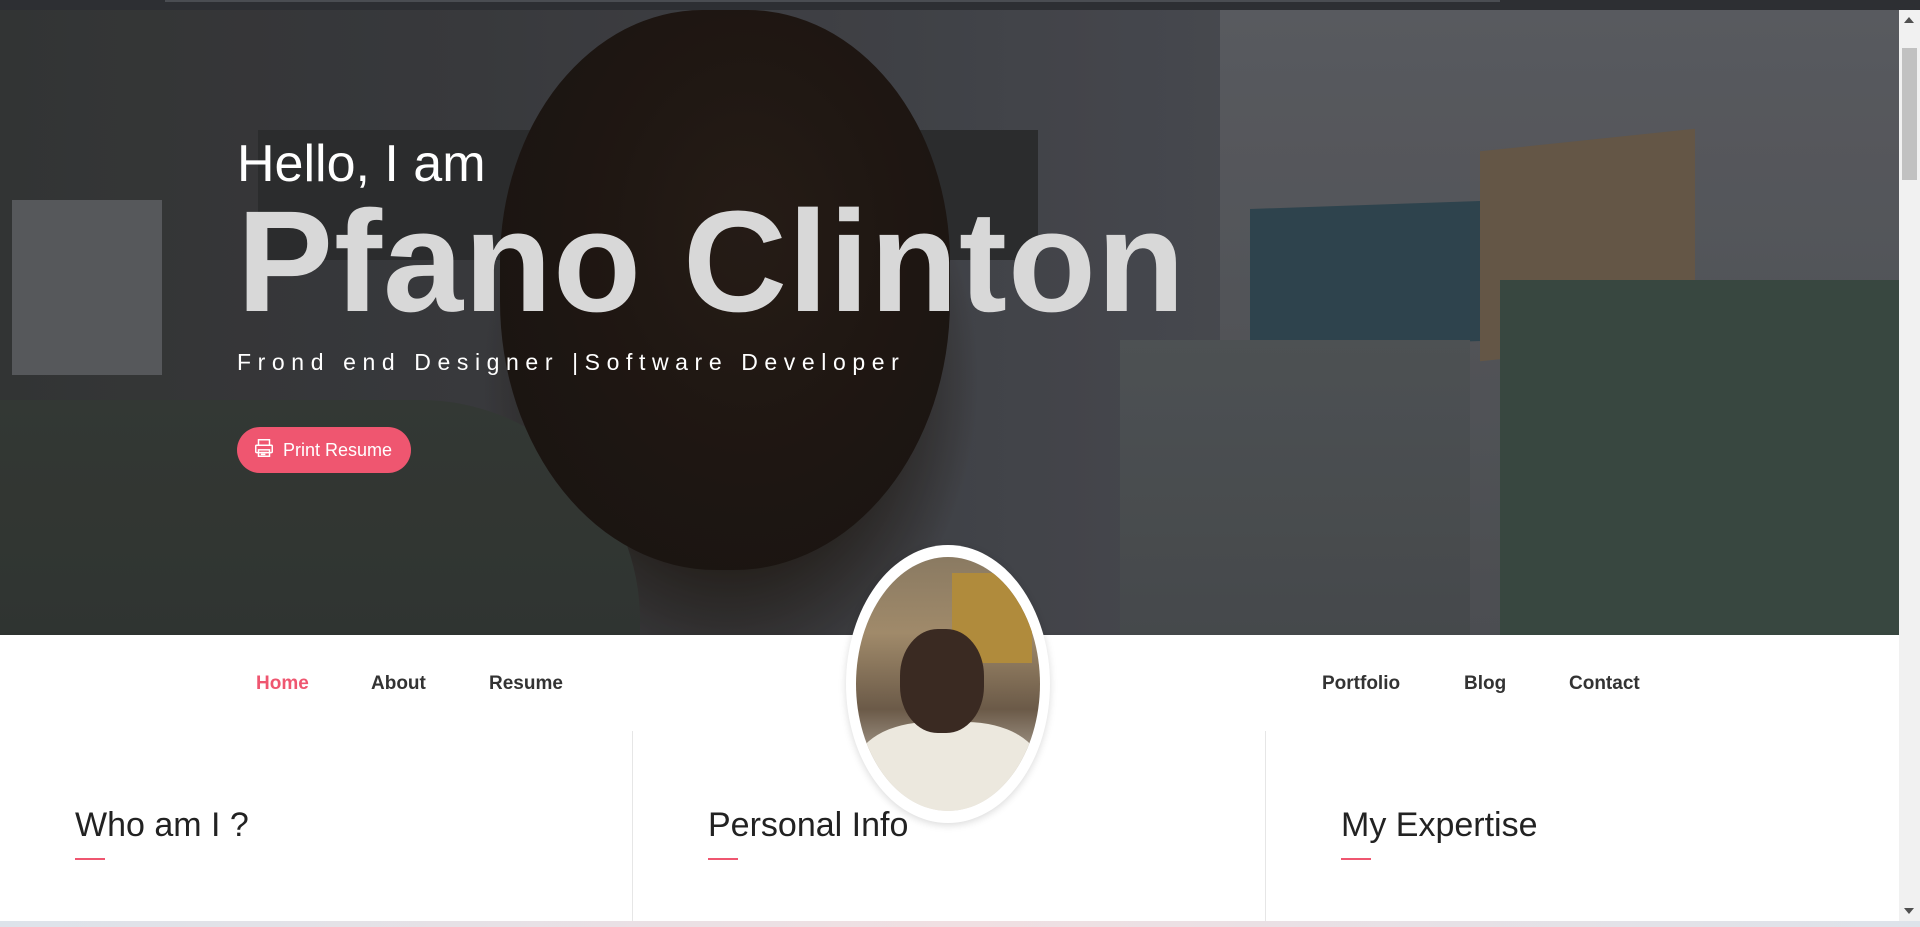 The width and height of the screenshot is (1920, 927). I want to click on print-resume-button: Print Resume, so click(324, 450).